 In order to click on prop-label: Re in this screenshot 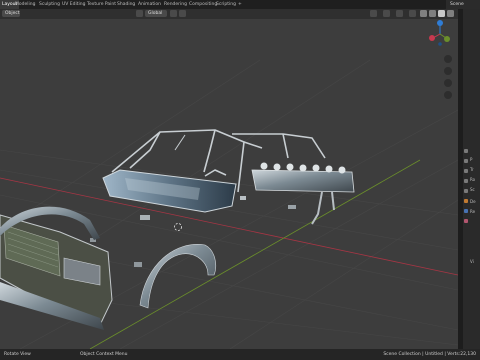, I will do `click(473, 211)`.